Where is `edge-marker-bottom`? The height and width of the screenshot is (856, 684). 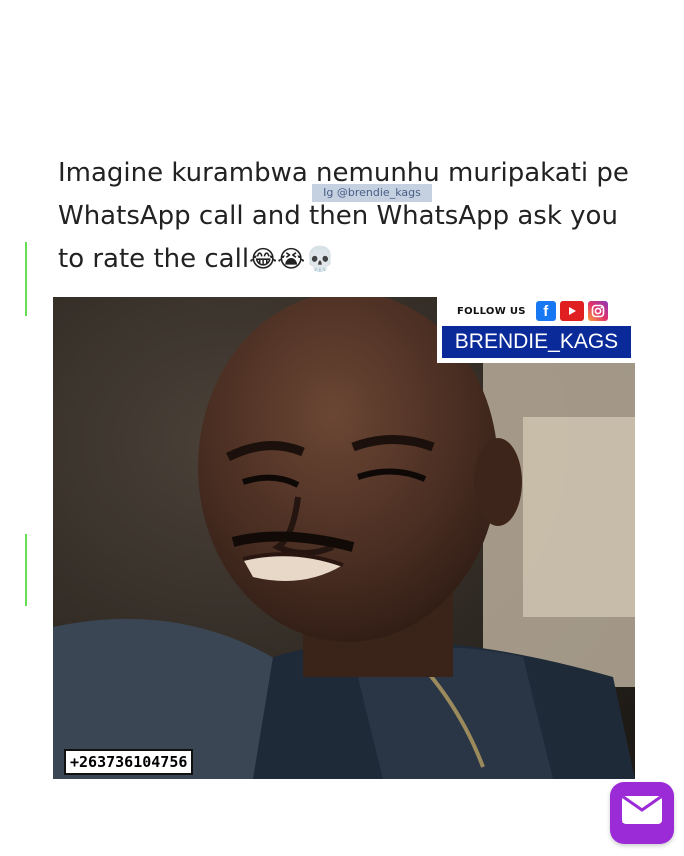
edge-marker-bottom is located at coordinates (26, 570).